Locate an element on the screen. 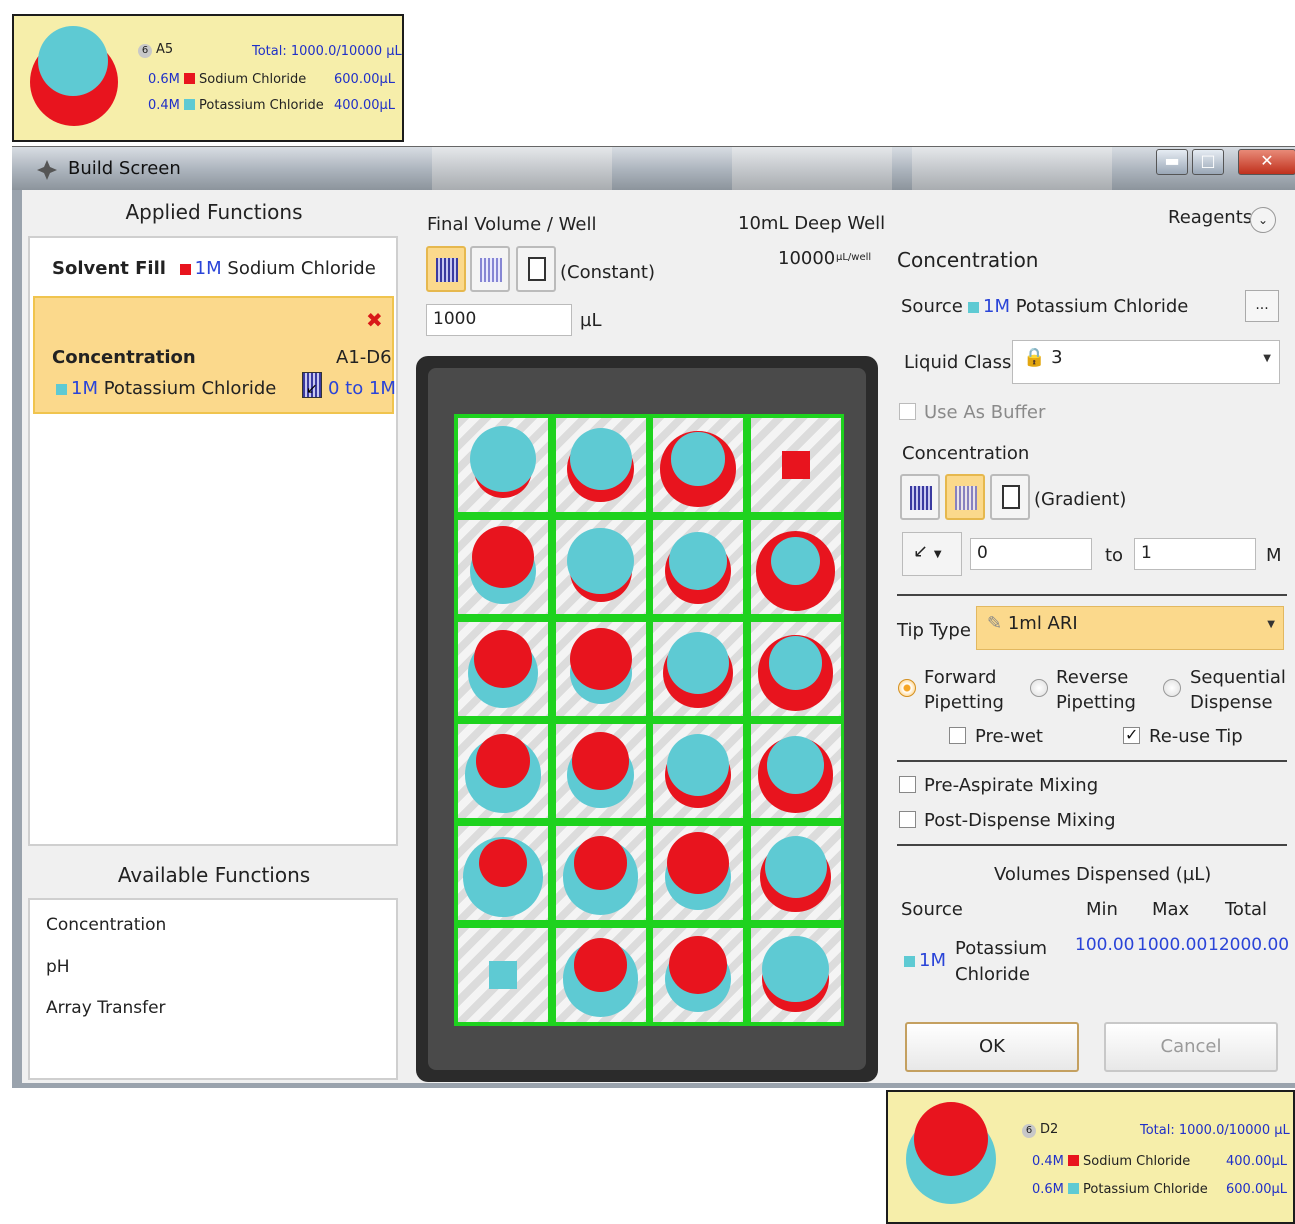  minimize-button: ▬ is located at coordinates (1172, 162).